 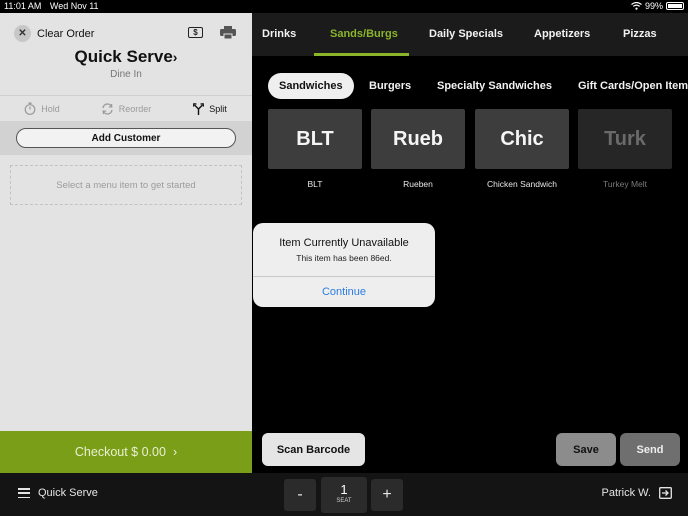 I want to click on continue-button: Continue, so click(x=344, y=292).